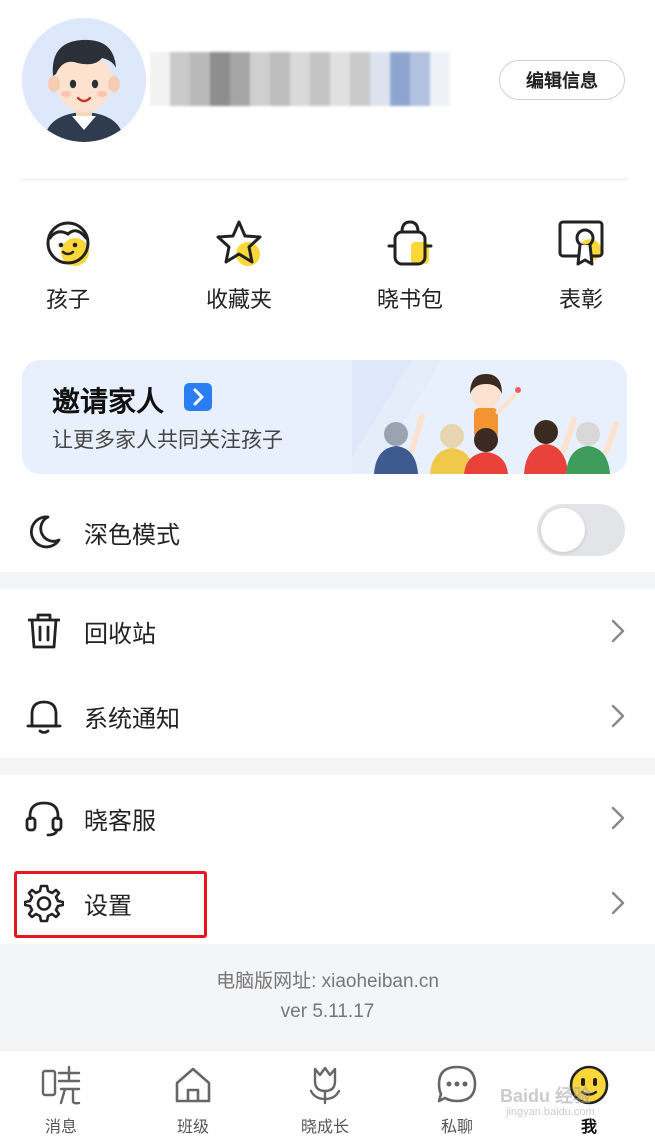 The width and height of the screenshot is (655, 1140). Describe the element at coordinates (409, 299) in the screenshot. I see `quick-action-label: 晓书包` at that location.